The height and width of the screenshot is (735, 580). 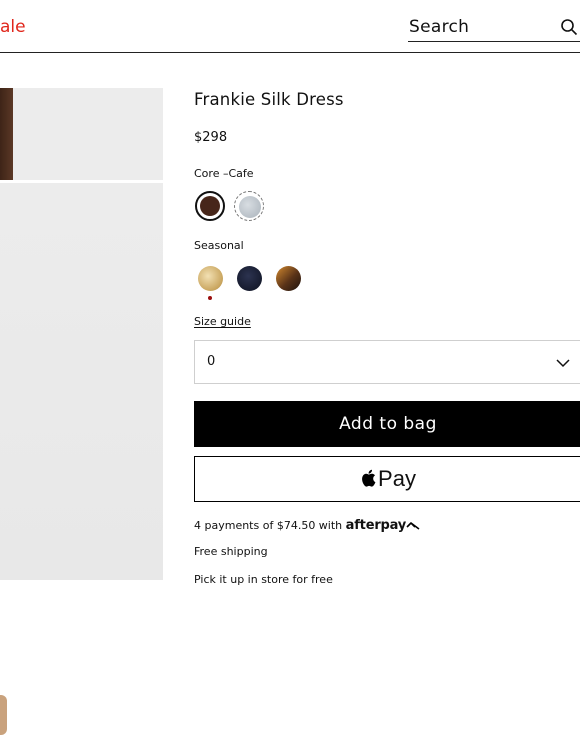 What do you see at coordinates (369, 478) in the screenshot?
I see `apple-logo-icon` at bounding box center [369, 478].